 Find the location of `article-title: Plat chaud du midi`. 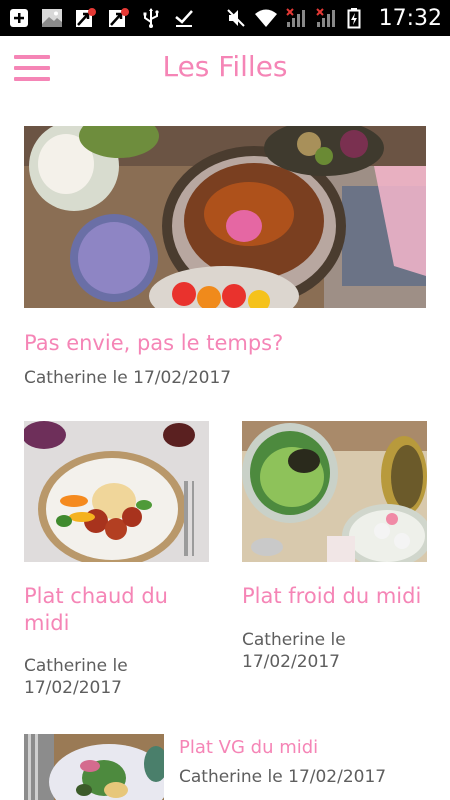

article-title: Plat chaud du midi is located at coordinates (116, 610).